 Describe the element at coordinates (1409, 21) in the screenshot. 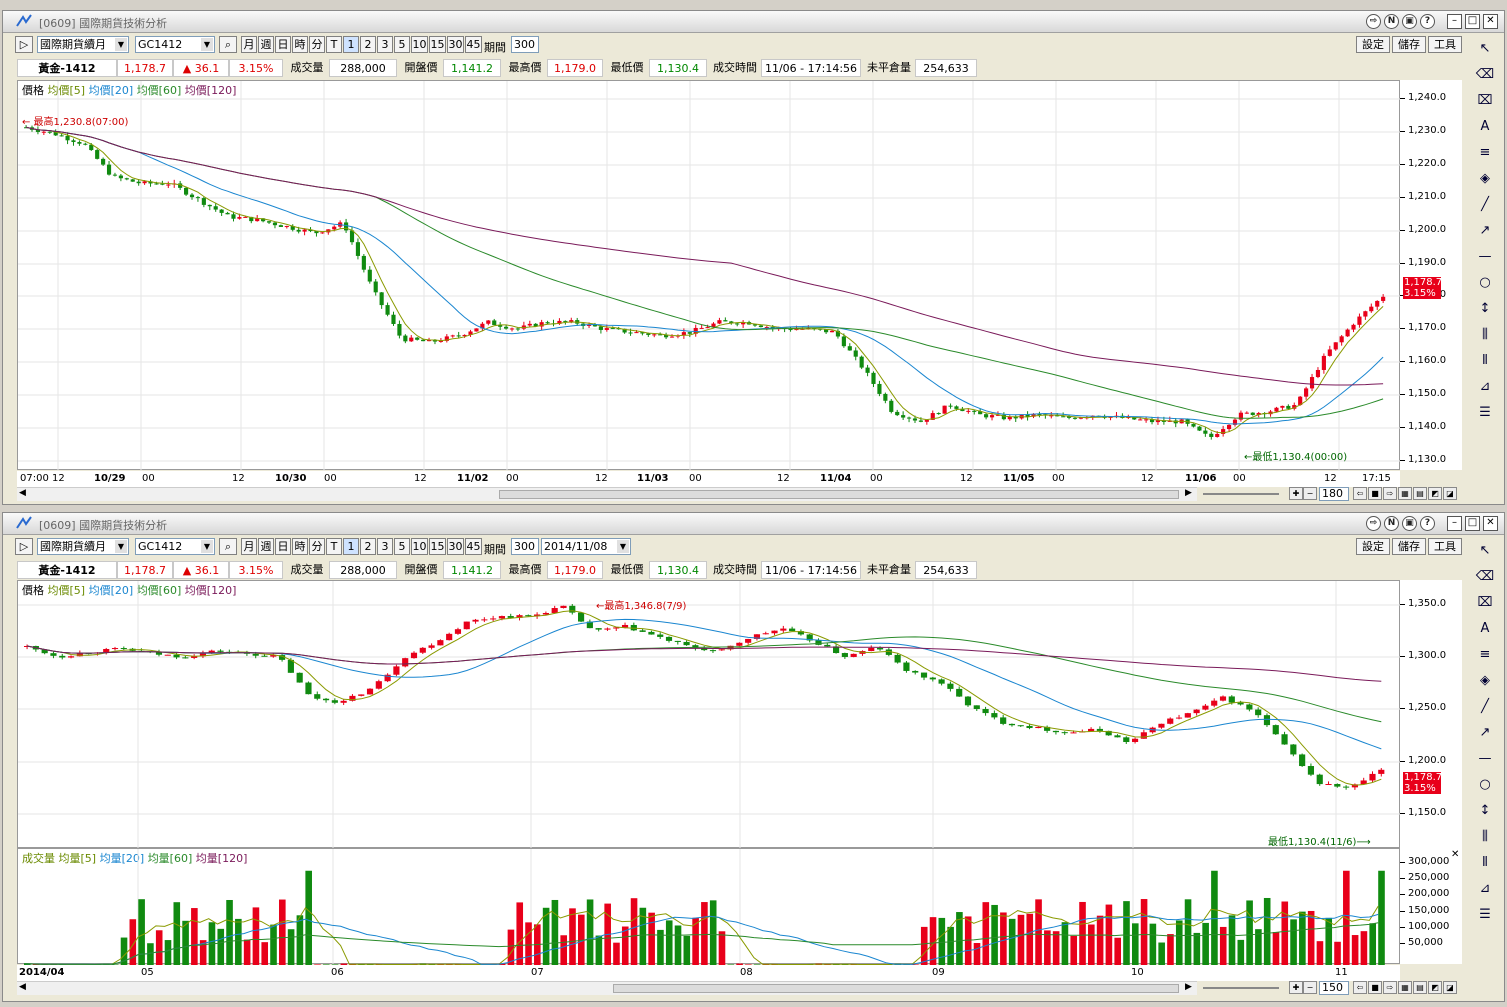

I see `print-icon: ▣` at that location.